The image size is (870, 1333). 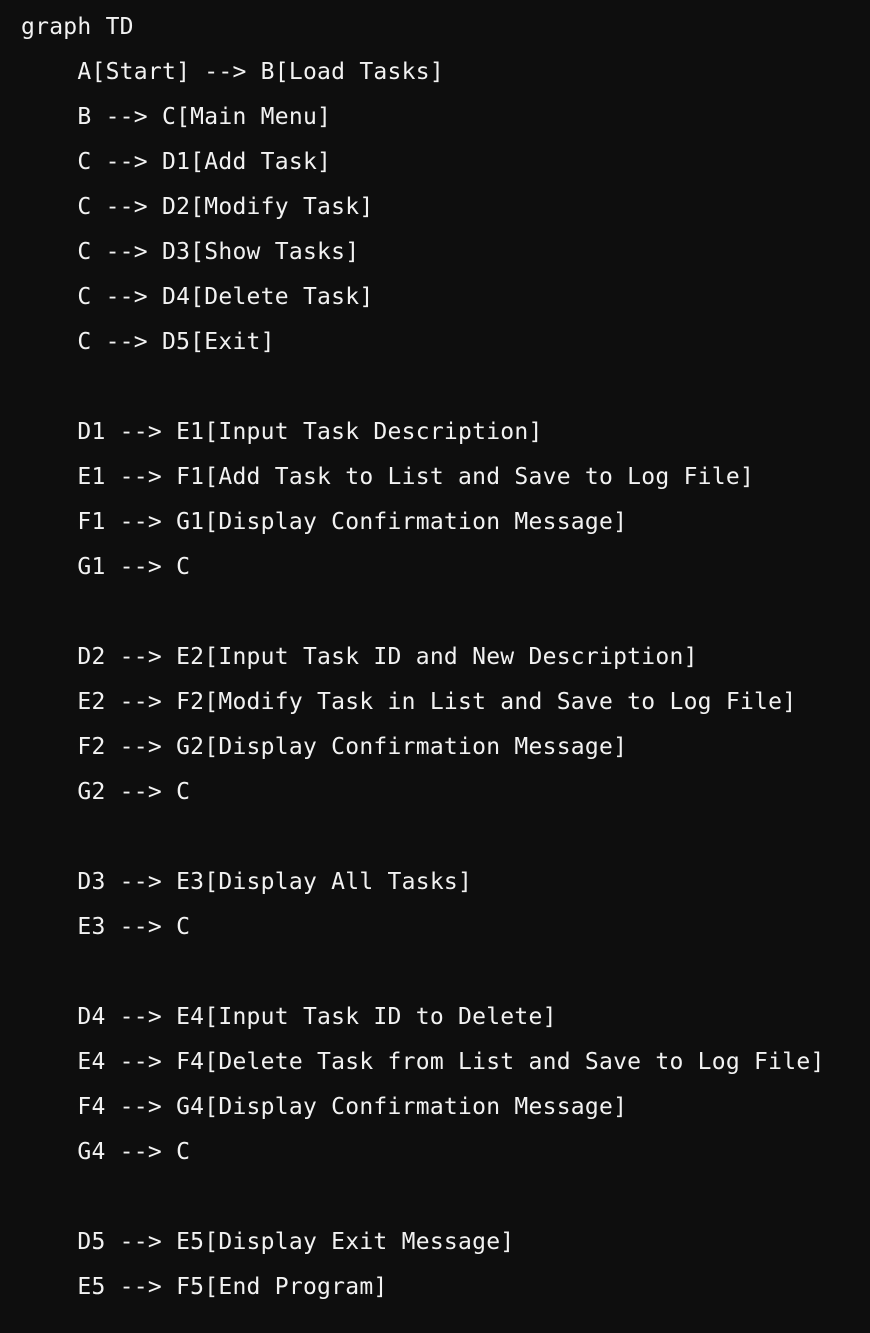 What do you see at coordinates (176, 117) in the screenshot?
I see `code-line: B --> C[Main Menu]` at bounding box center [176, 117].